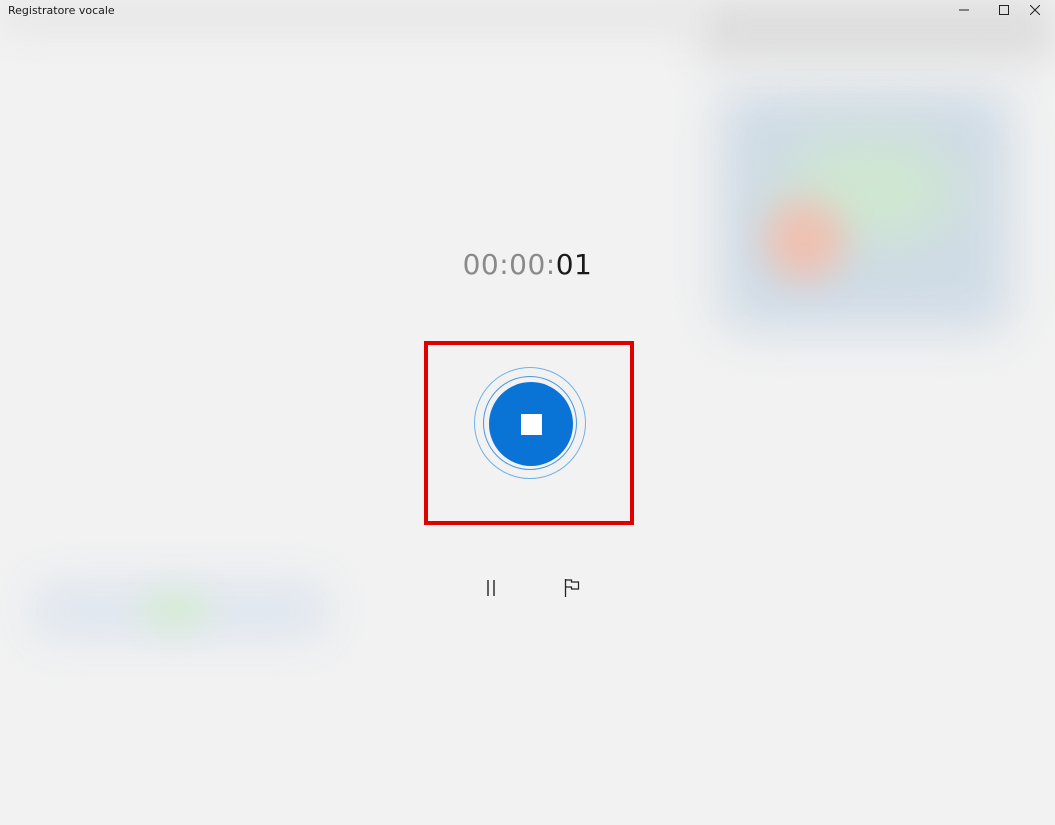 The height and width of the screenshot is (825, 1055). I want to click on recording-timer: 00:00:01, so click(527, 264).